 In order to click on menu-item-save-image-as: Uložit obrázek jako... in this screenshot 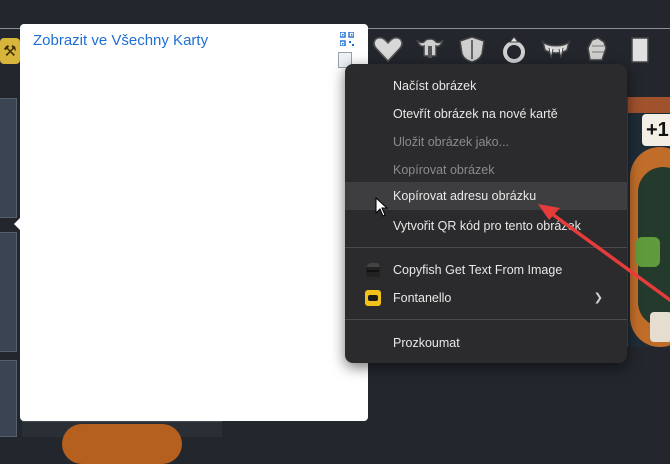, I will do `click(486, 142)`.